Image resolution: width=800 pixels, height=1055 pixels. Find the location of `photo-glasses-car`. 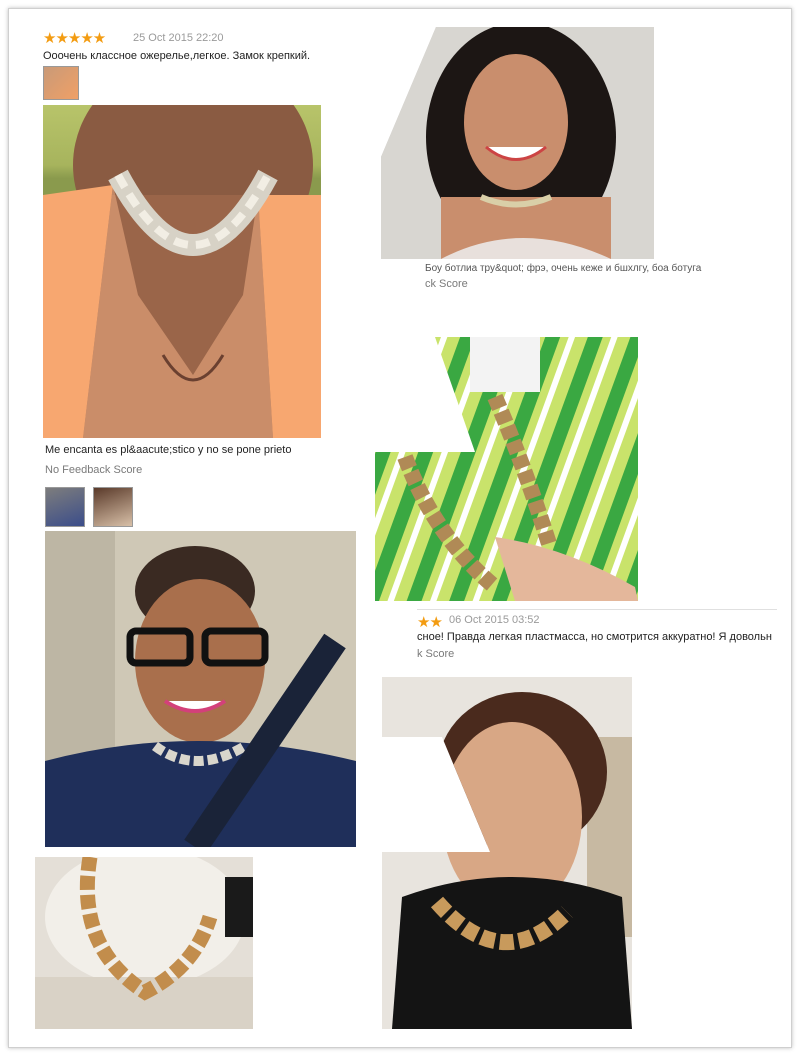

photo-glasses-car is located at coordinates (200, 689).